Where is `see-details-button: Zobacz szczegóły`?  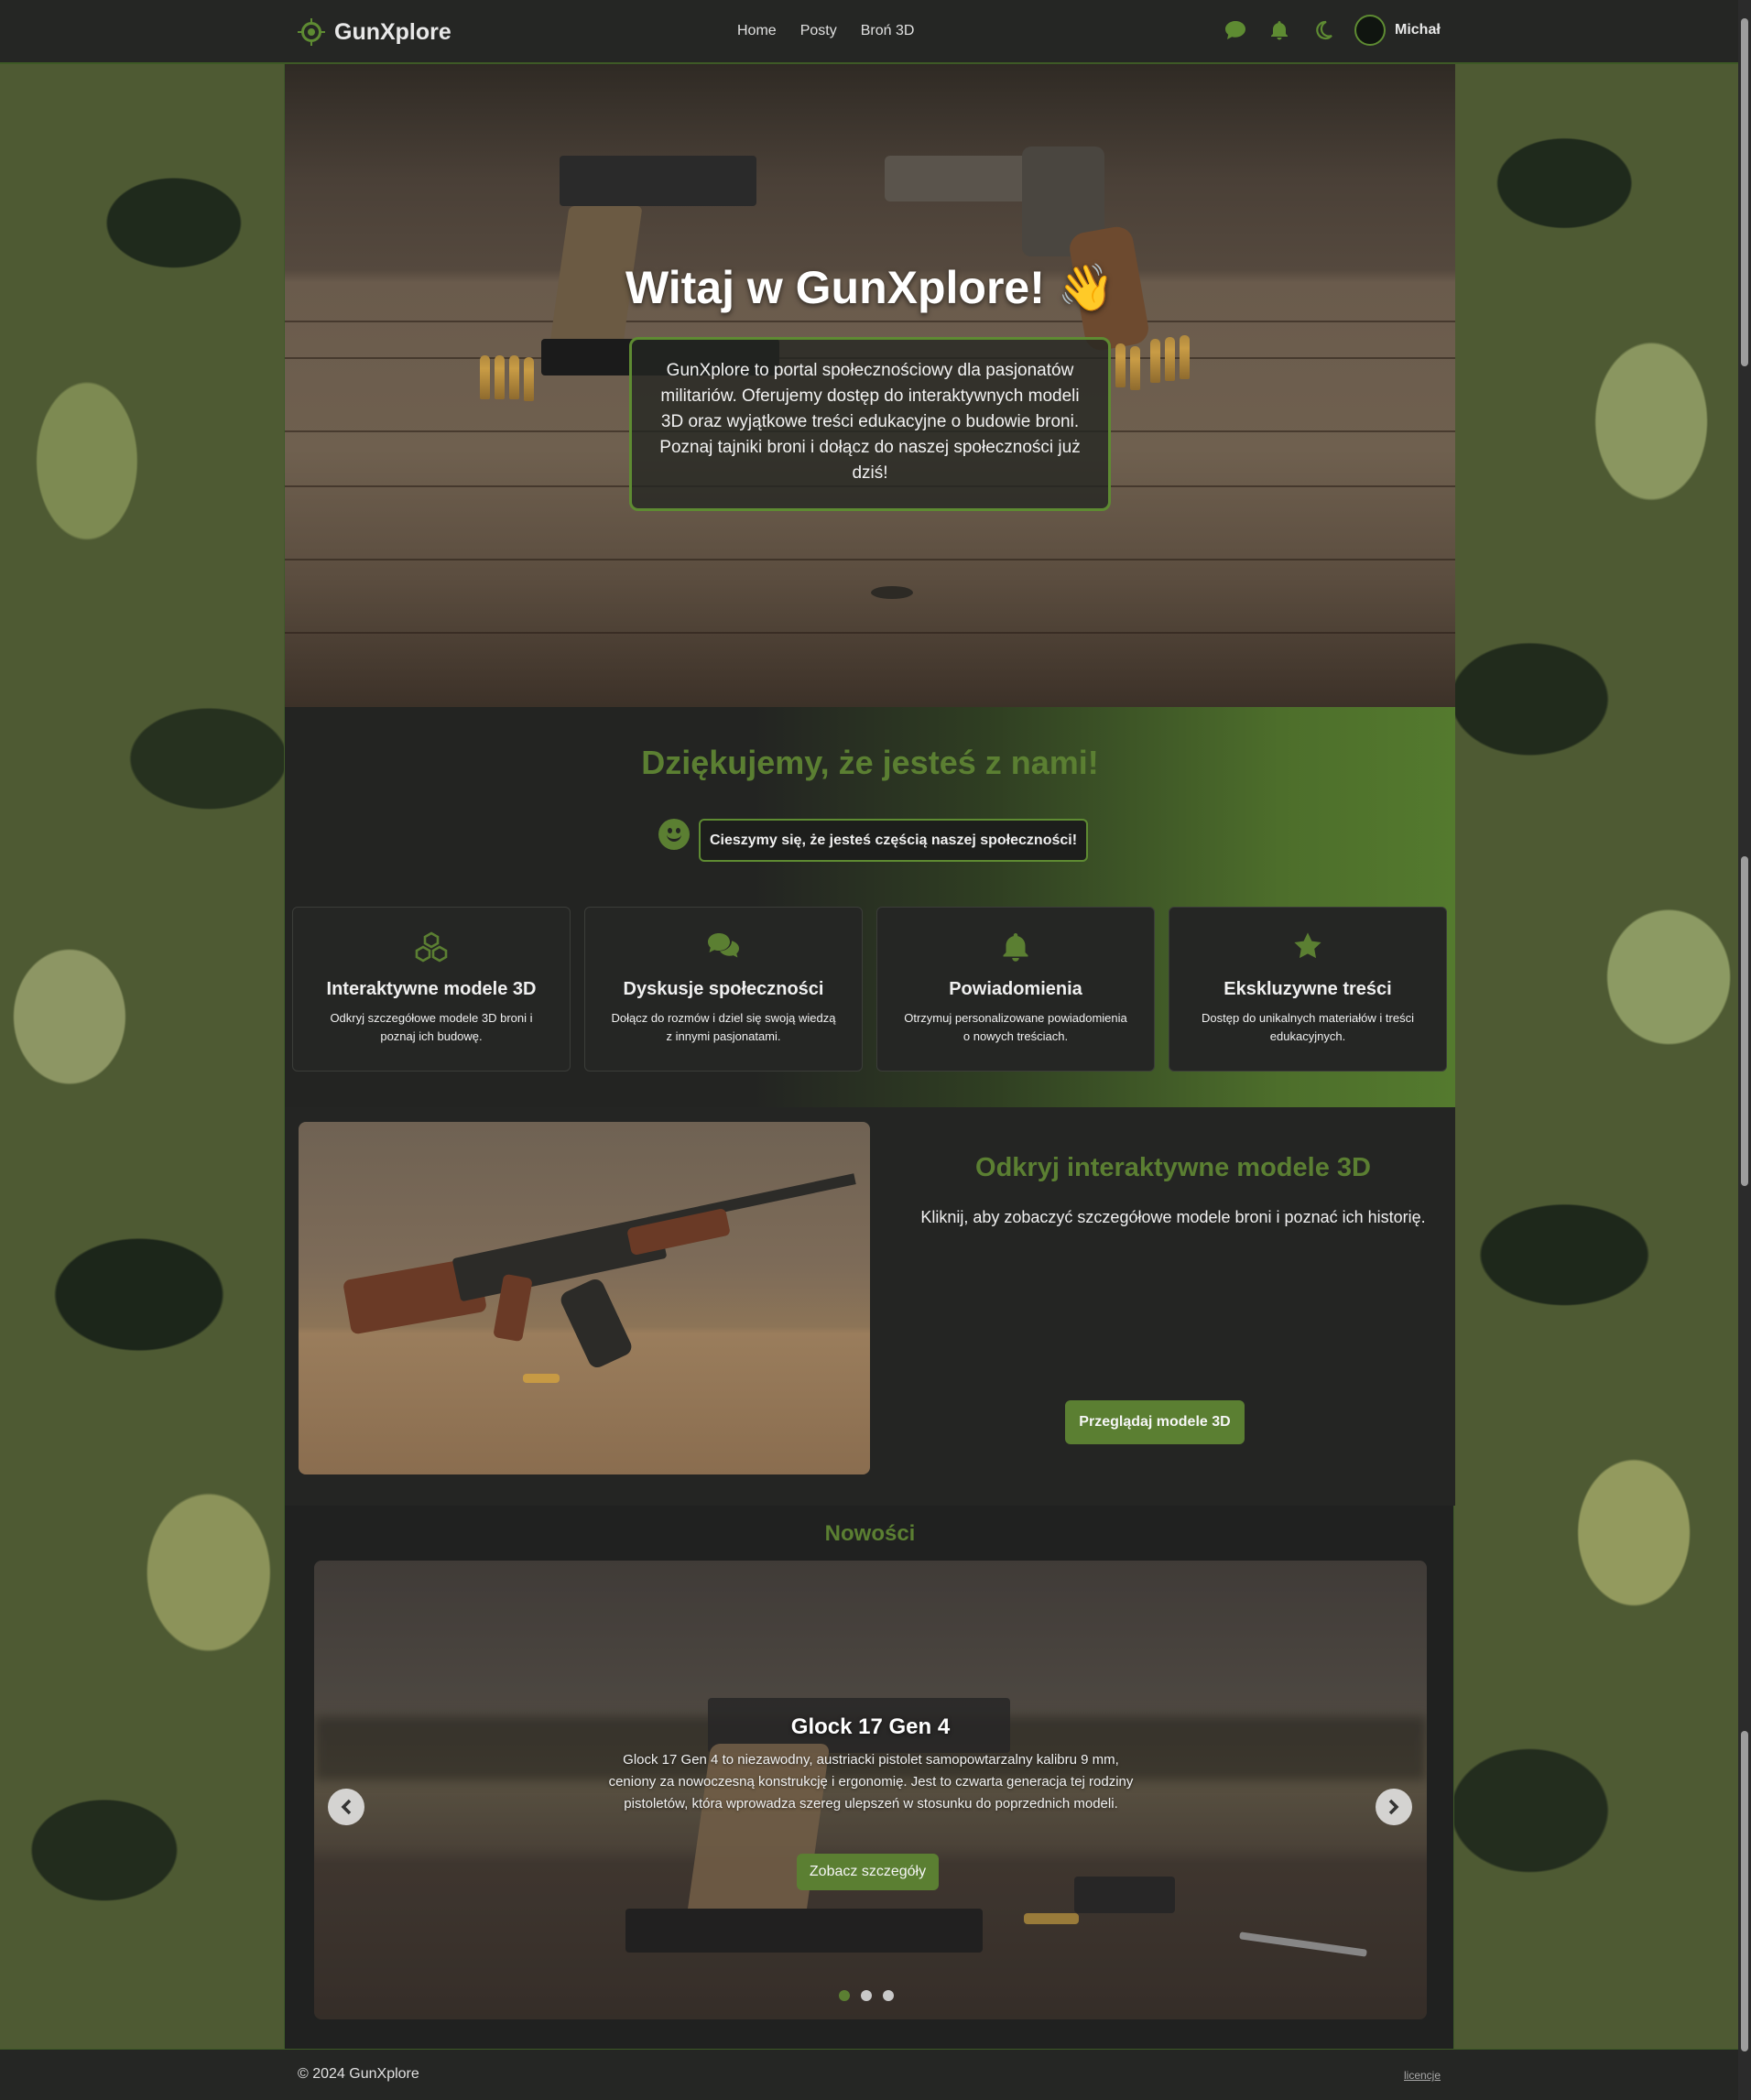 see-details-button: Zobacz szczegóły is located at coordinates (868, 1872).